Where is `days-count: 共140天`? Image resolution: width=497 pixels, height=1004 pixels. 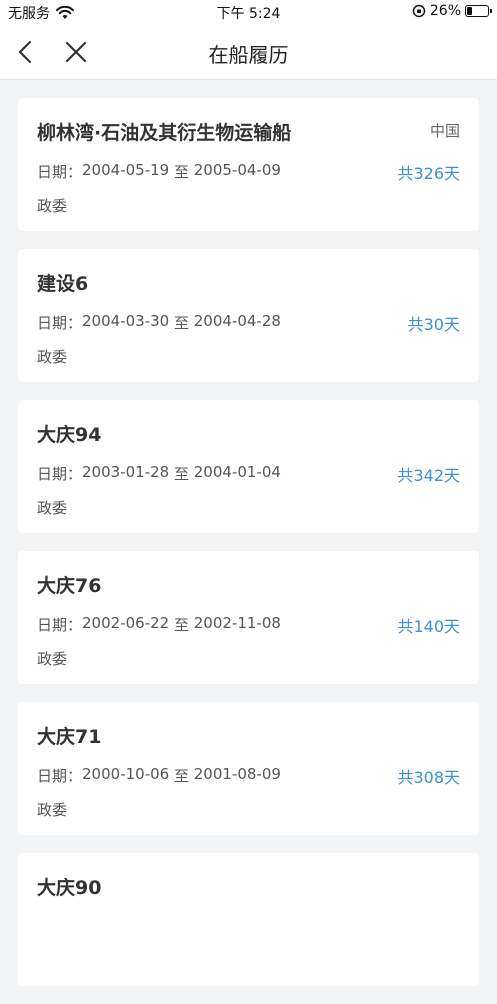
days-count: 共140天 is located at coordinates (428, 626).